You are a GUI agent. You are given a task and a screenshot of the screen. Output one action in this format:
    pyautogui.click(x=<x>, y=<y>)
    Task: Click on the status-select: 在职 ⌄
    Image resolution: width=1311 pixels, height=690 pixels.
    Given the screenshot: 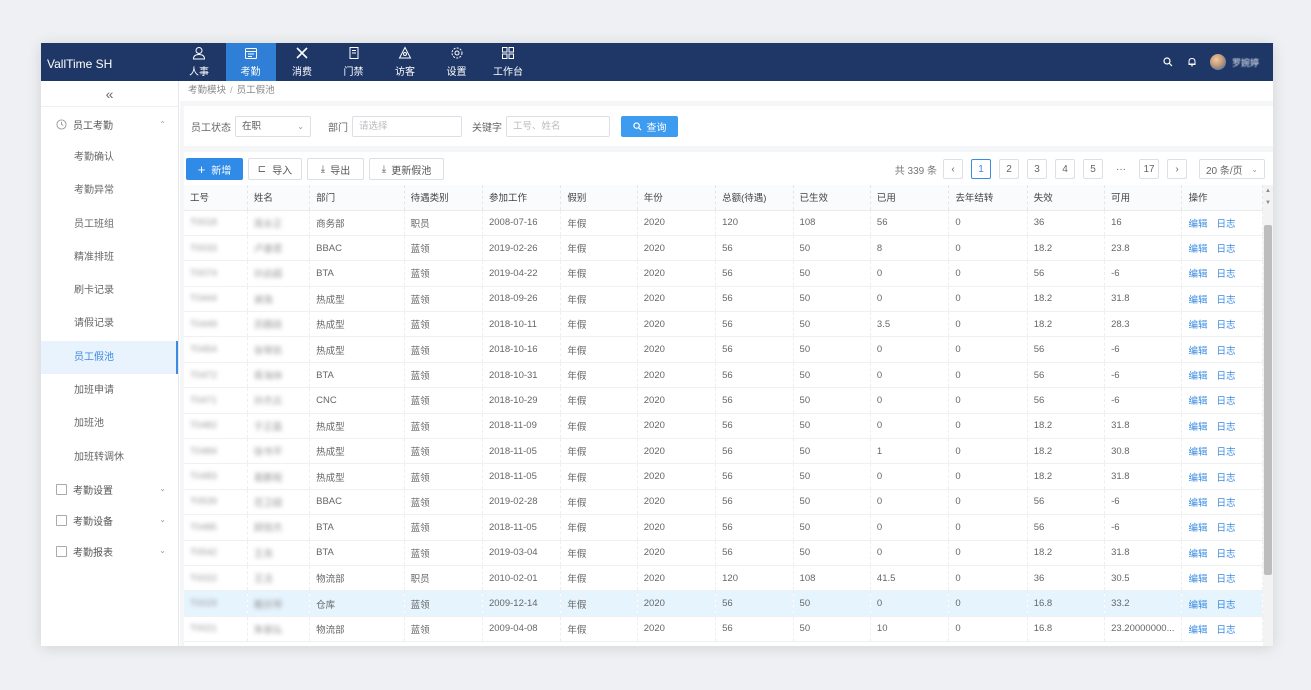 What is the action you would take?
    pyautogui.click(x=273, y=126)
    